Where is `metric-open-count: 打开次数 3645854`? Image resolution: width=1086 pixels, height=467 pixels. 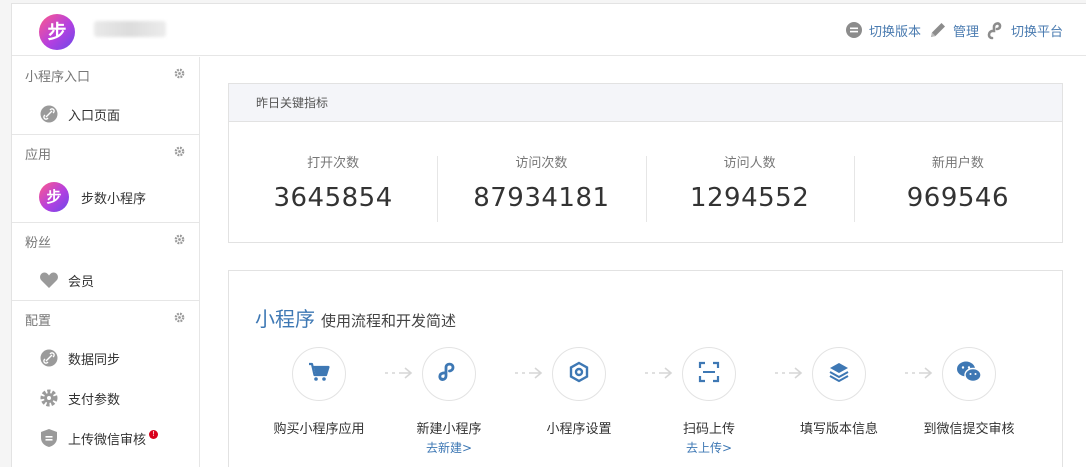
metric-open-count: 打开次数 3645854 is located at coordinates (333, 182).